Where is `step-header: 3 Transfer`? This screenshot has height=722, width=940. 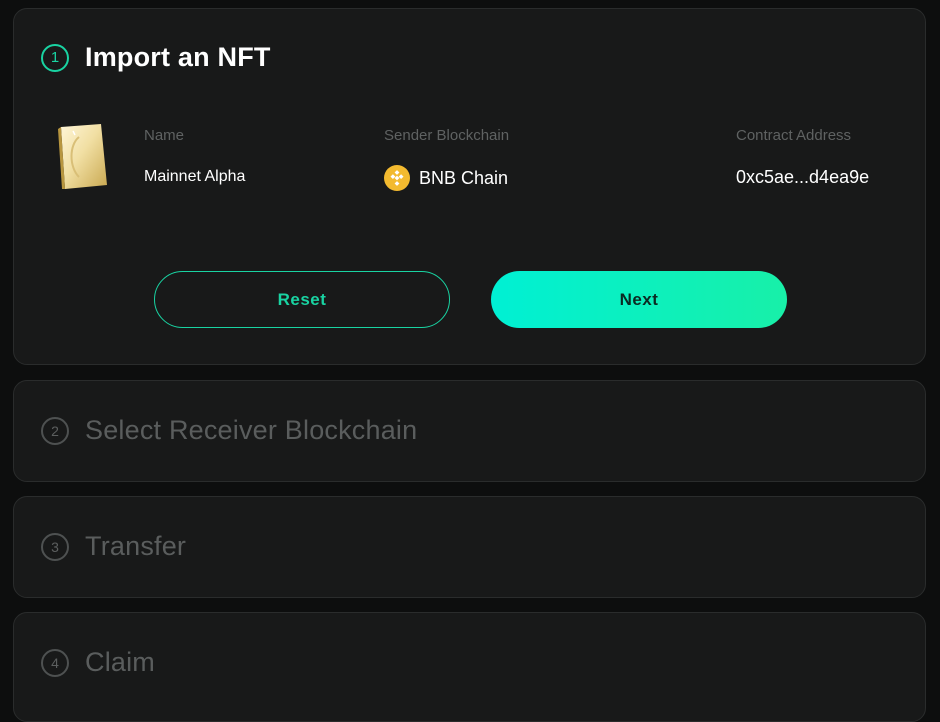 step-header: 3 Transfer is located at coordinates (113, 546).